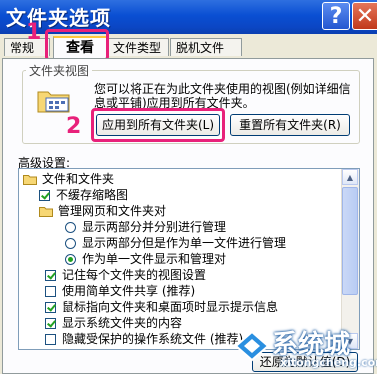  I want to click on list-item: 使用简单文件共享 (推荐), so click(120, 291).